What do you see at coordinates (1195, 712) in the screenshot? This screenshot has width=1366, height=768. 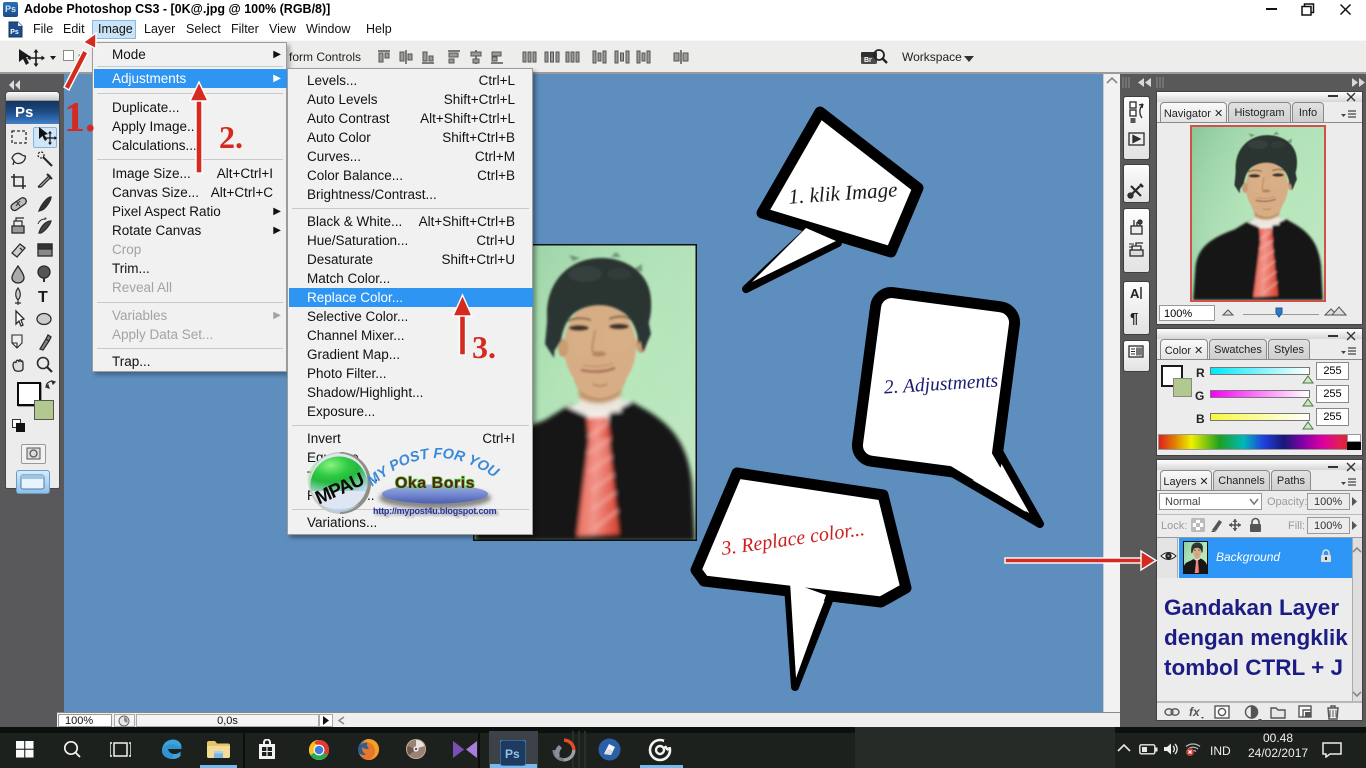 I see `svg-text: fx` at bounding box center [1195, 712].